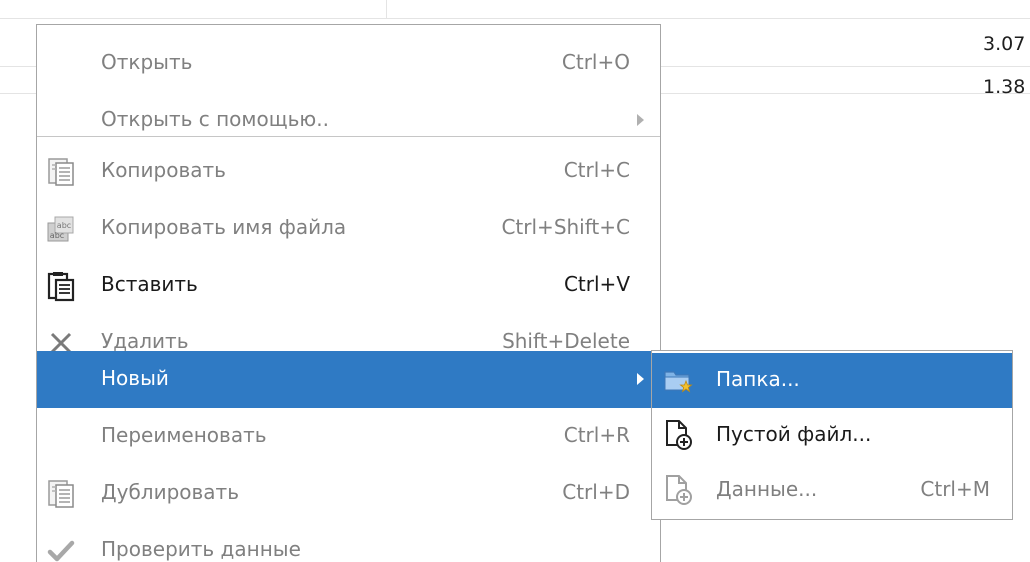  What do you see at coordinates (348, 63) in the screenshot?
I see `menu-item-open: Открыть Ctrl+O` at bounding box center [348, 63].